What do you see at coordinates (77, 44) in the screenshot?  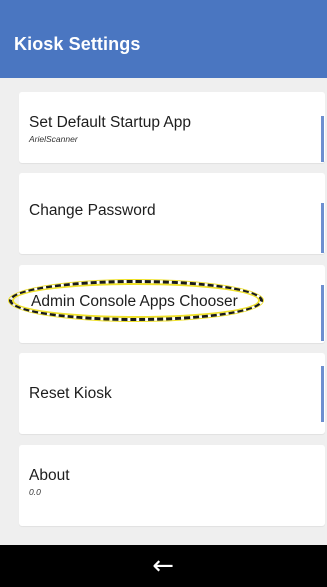 I see `page-title: Kiosk Settings` at bounding box center [77, 44].